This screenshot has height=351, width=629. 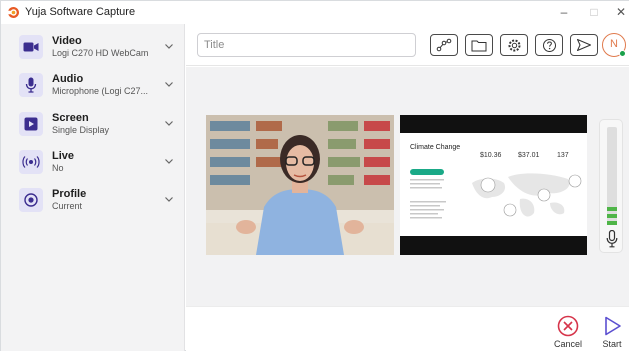 I want to click on settings-gear-icon, so click(x=514, y=45).